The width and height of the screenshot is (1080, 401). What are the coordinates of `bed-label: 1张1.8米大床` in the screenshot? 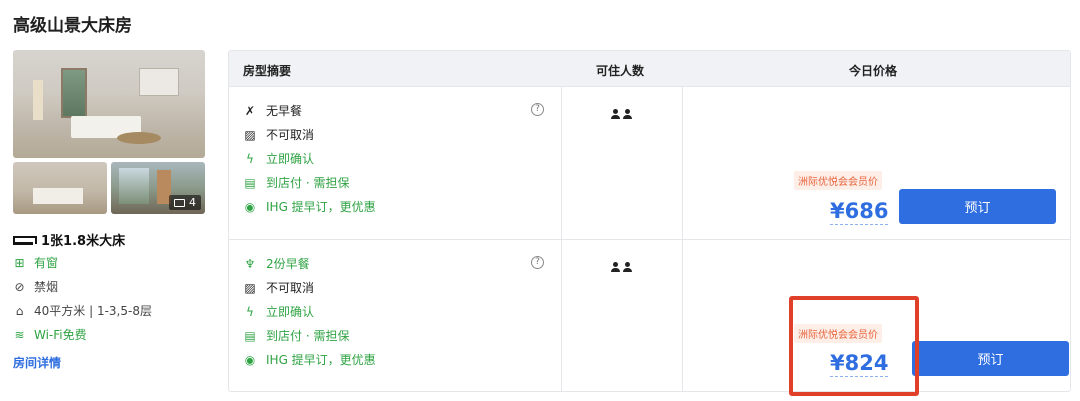 It's located at (83, 241).